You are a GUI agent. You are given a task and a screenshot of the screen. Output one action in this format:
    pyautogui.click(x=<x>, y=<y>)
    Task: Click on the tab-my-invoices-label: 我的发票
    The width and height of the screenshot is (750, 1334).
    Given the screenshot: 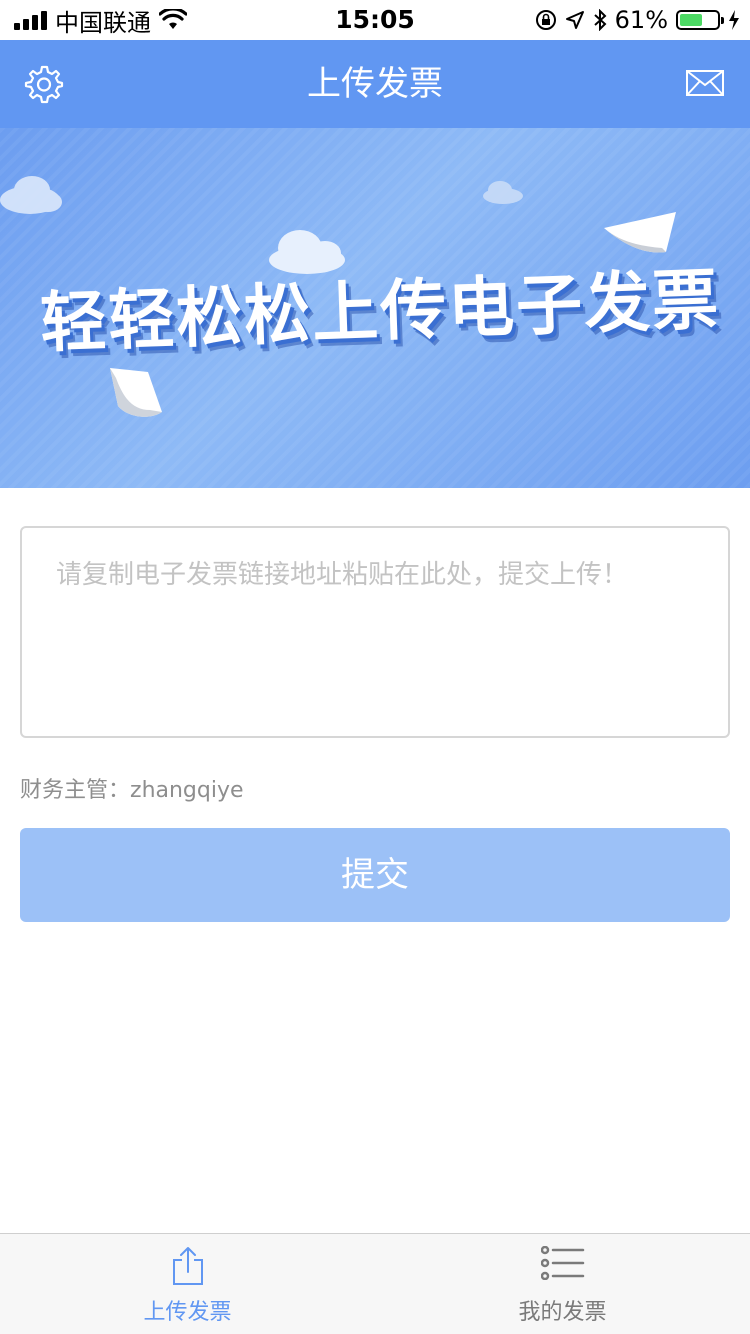 What is the action you would take?
    pyautogui.click(x=562, y=1312)
    